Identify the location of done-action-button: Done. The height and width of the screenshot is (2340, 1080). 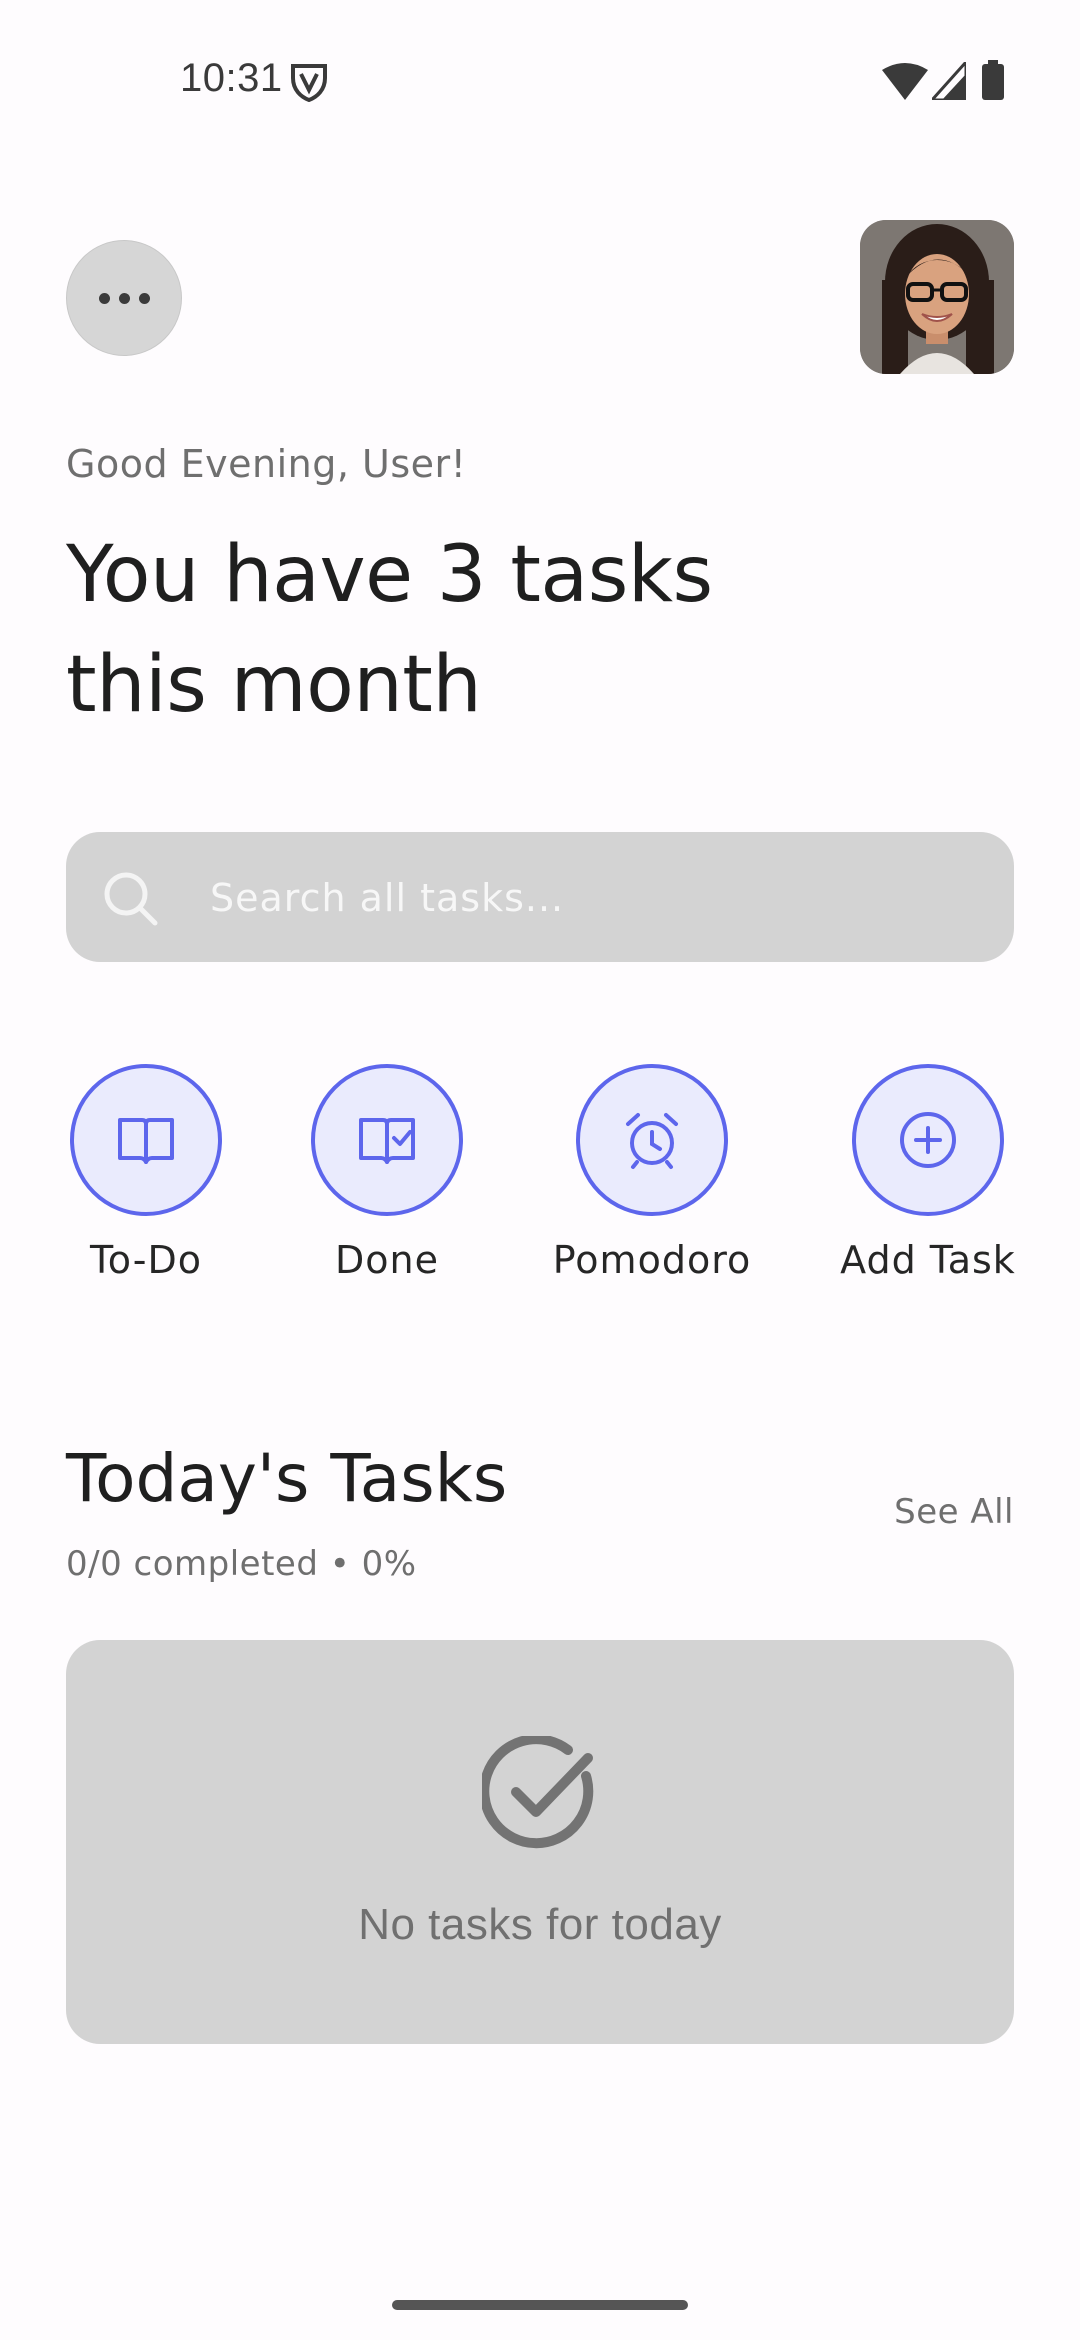
(387, 1194).